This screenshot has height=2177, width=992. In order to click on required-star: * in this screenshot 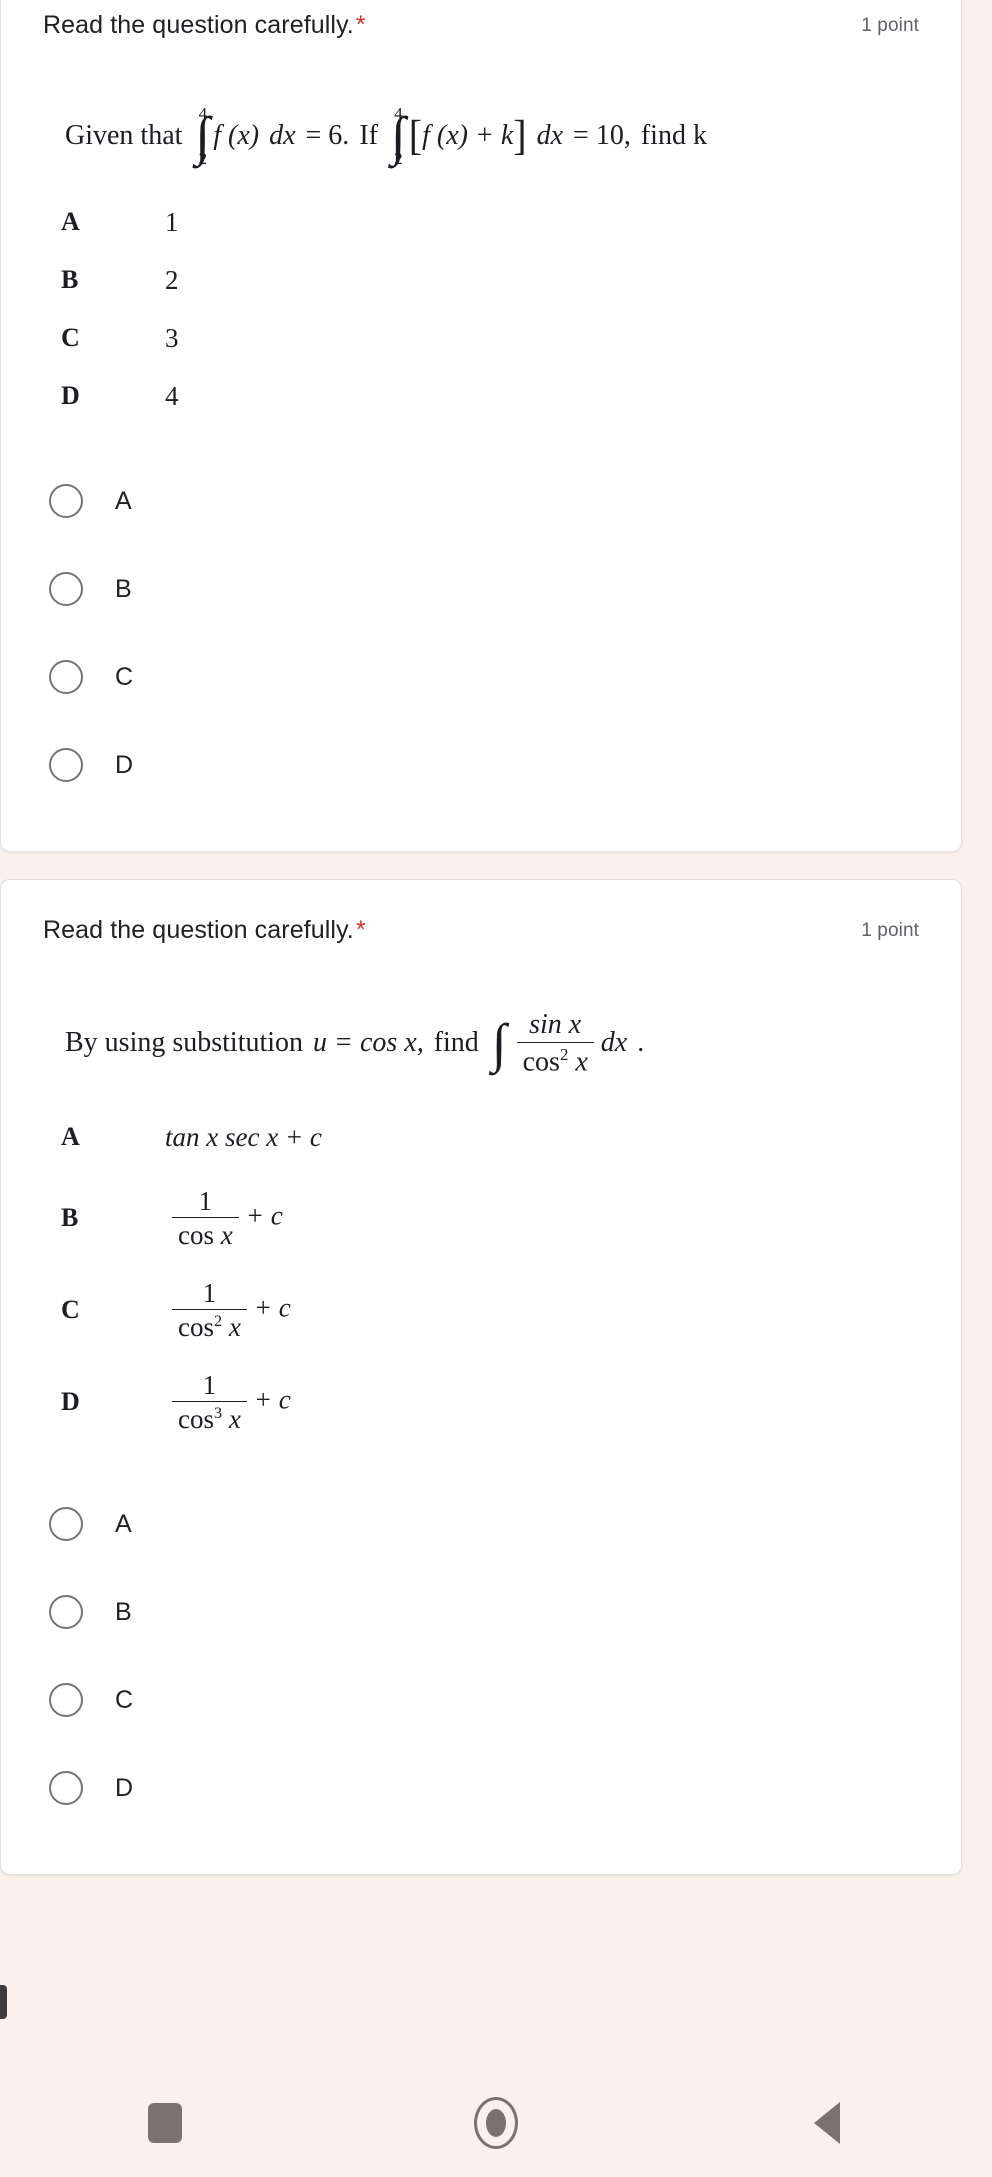, I will do `click(360, 930)`.